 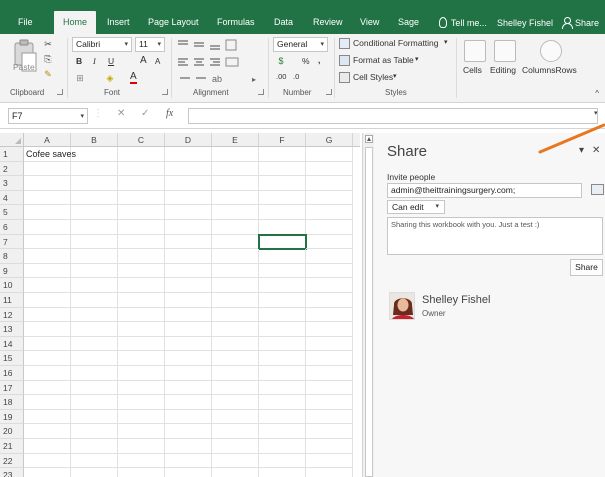 I want to click on cell-c10, so click(x=141, y=285).